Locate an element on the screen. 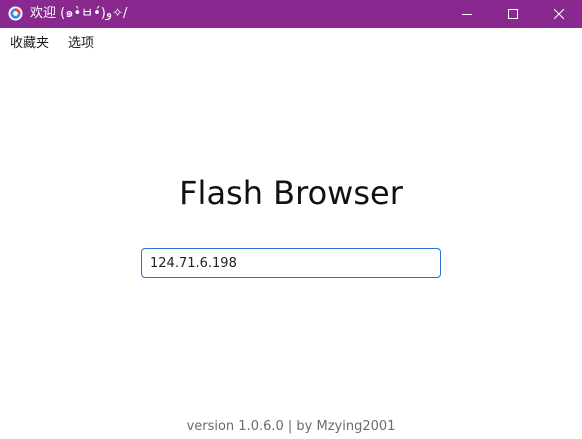 The image size is (582, 439). minimize-icon is located at coordinates (467, 14).